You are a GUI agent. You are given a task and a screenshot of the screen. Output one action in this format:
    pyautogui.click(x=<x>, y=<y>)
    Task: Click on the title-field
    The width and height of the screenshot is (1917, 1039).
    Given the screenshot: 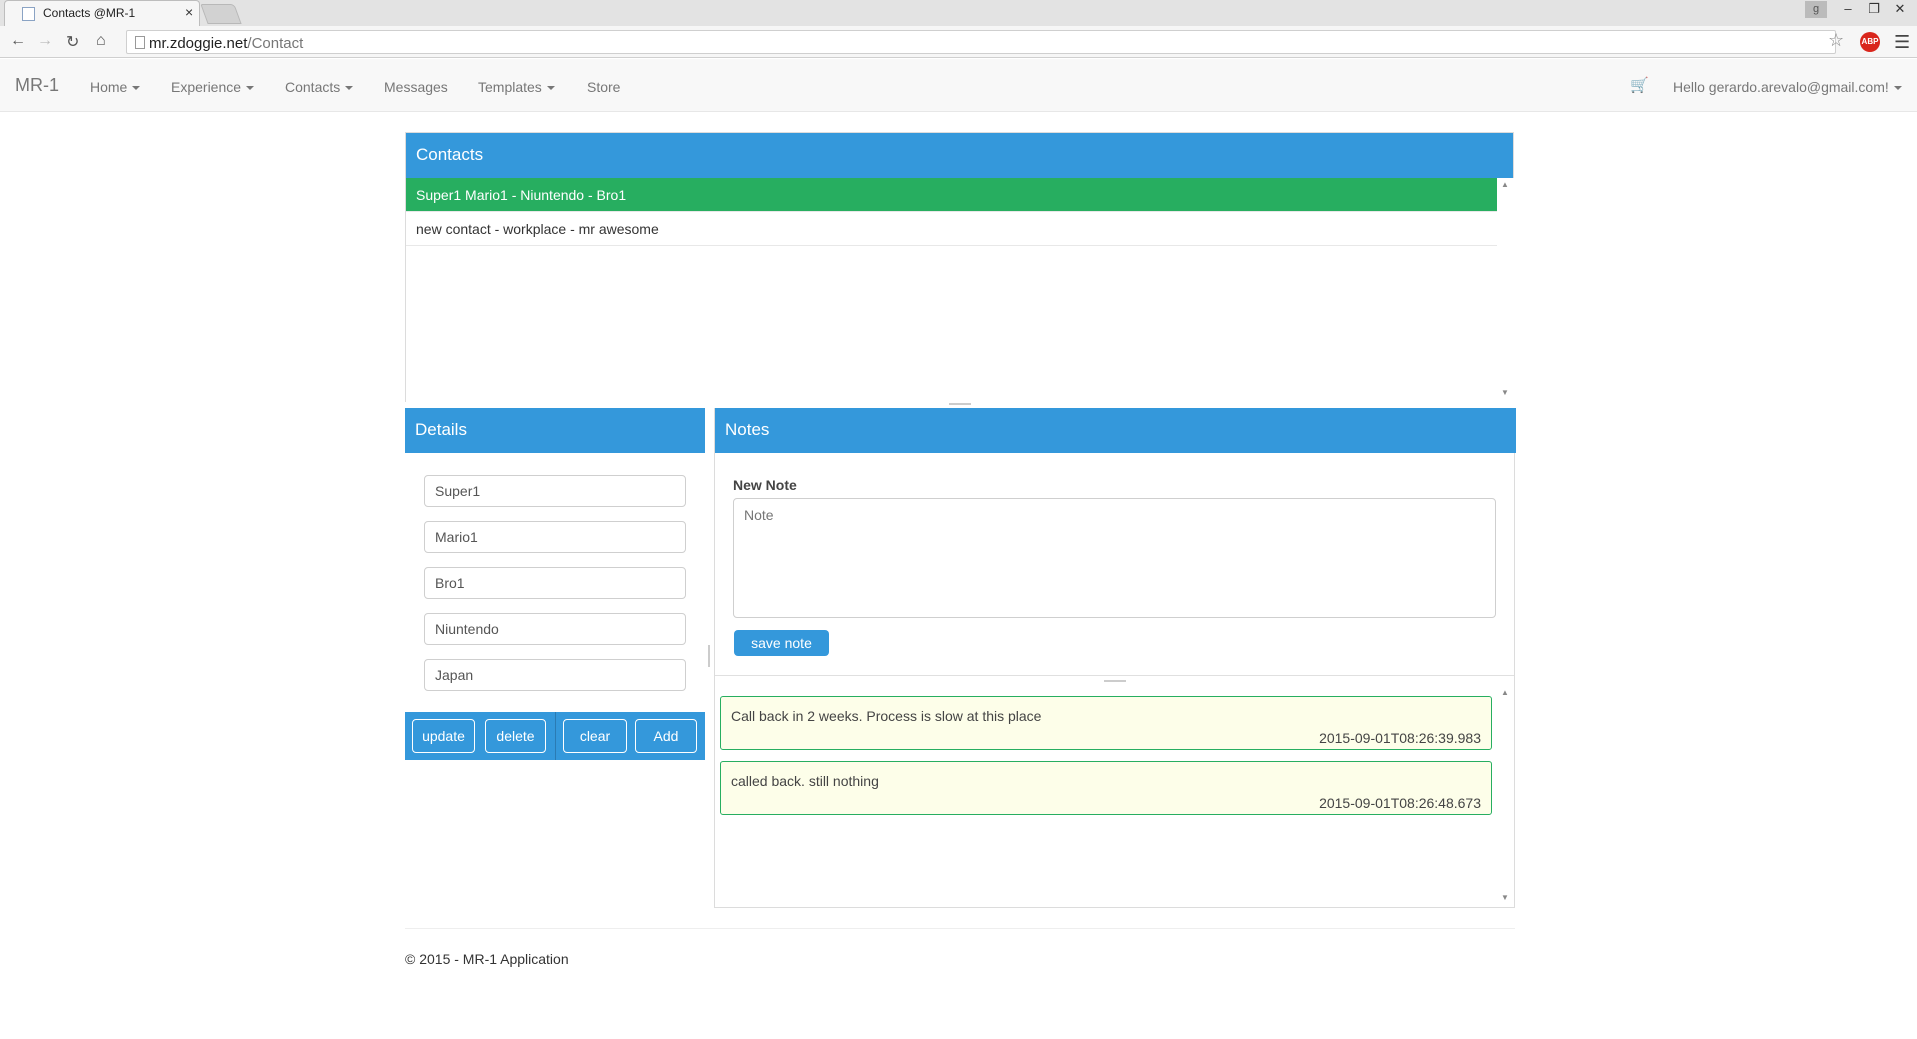 What is the action you would take?
    pyautogui.click(x=555, y=583)
    